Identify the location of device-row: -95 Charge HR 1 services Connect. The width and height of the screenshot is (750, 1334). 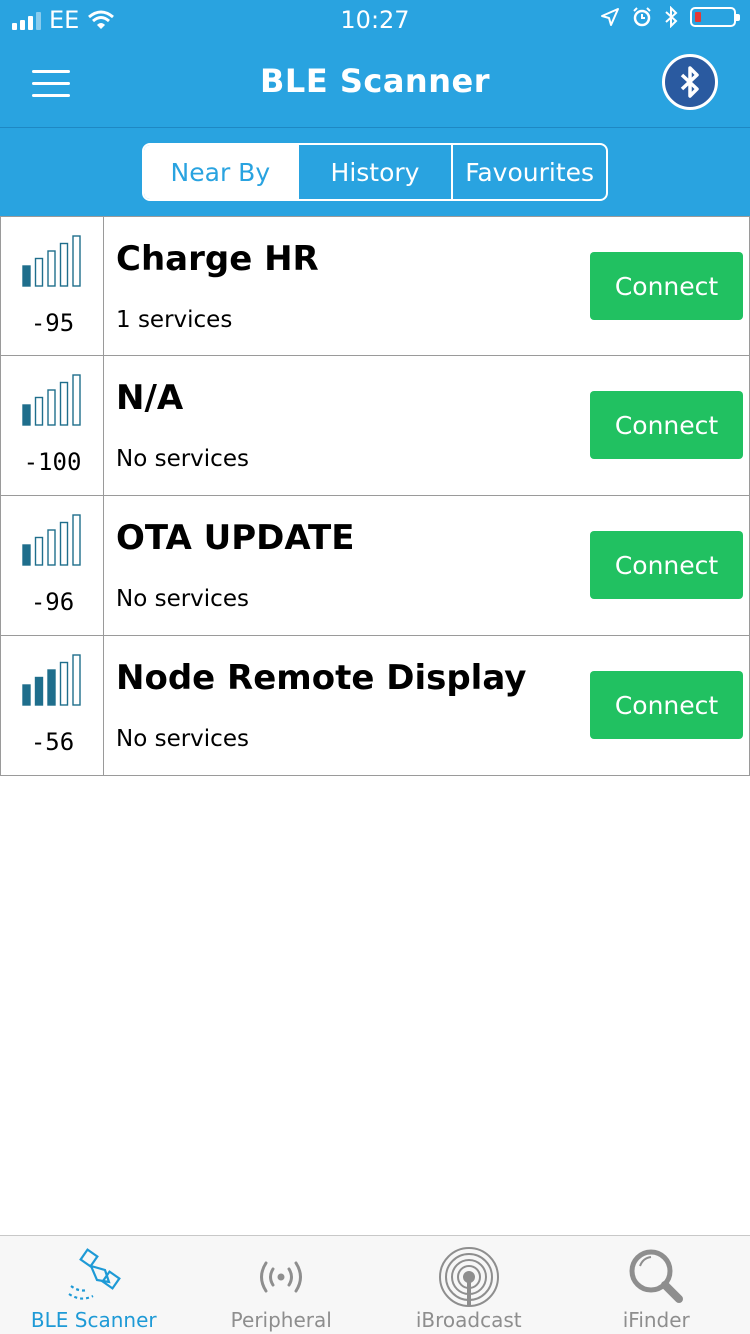
(375, 286).